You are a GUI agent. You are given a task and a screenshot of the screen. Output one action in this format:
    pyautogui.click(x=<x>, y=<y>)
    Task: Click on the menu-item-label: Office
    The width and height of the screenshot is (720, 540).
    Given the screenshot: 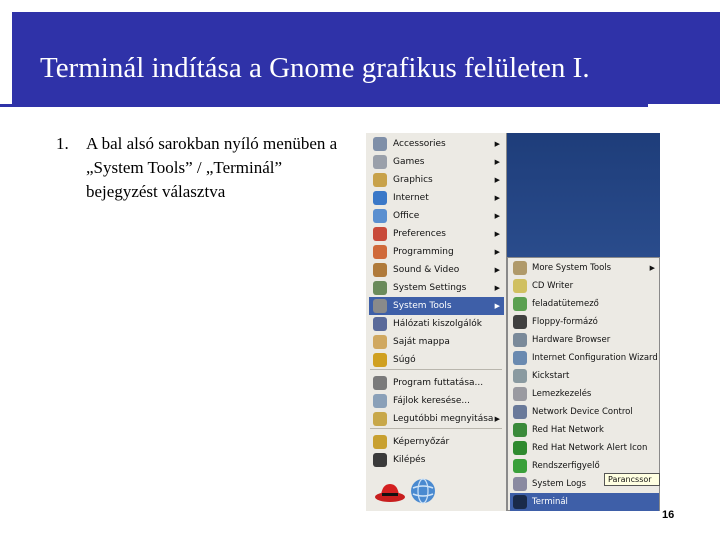 What is the action you would take?
    pyautogui.click(x=406, y=216)
    